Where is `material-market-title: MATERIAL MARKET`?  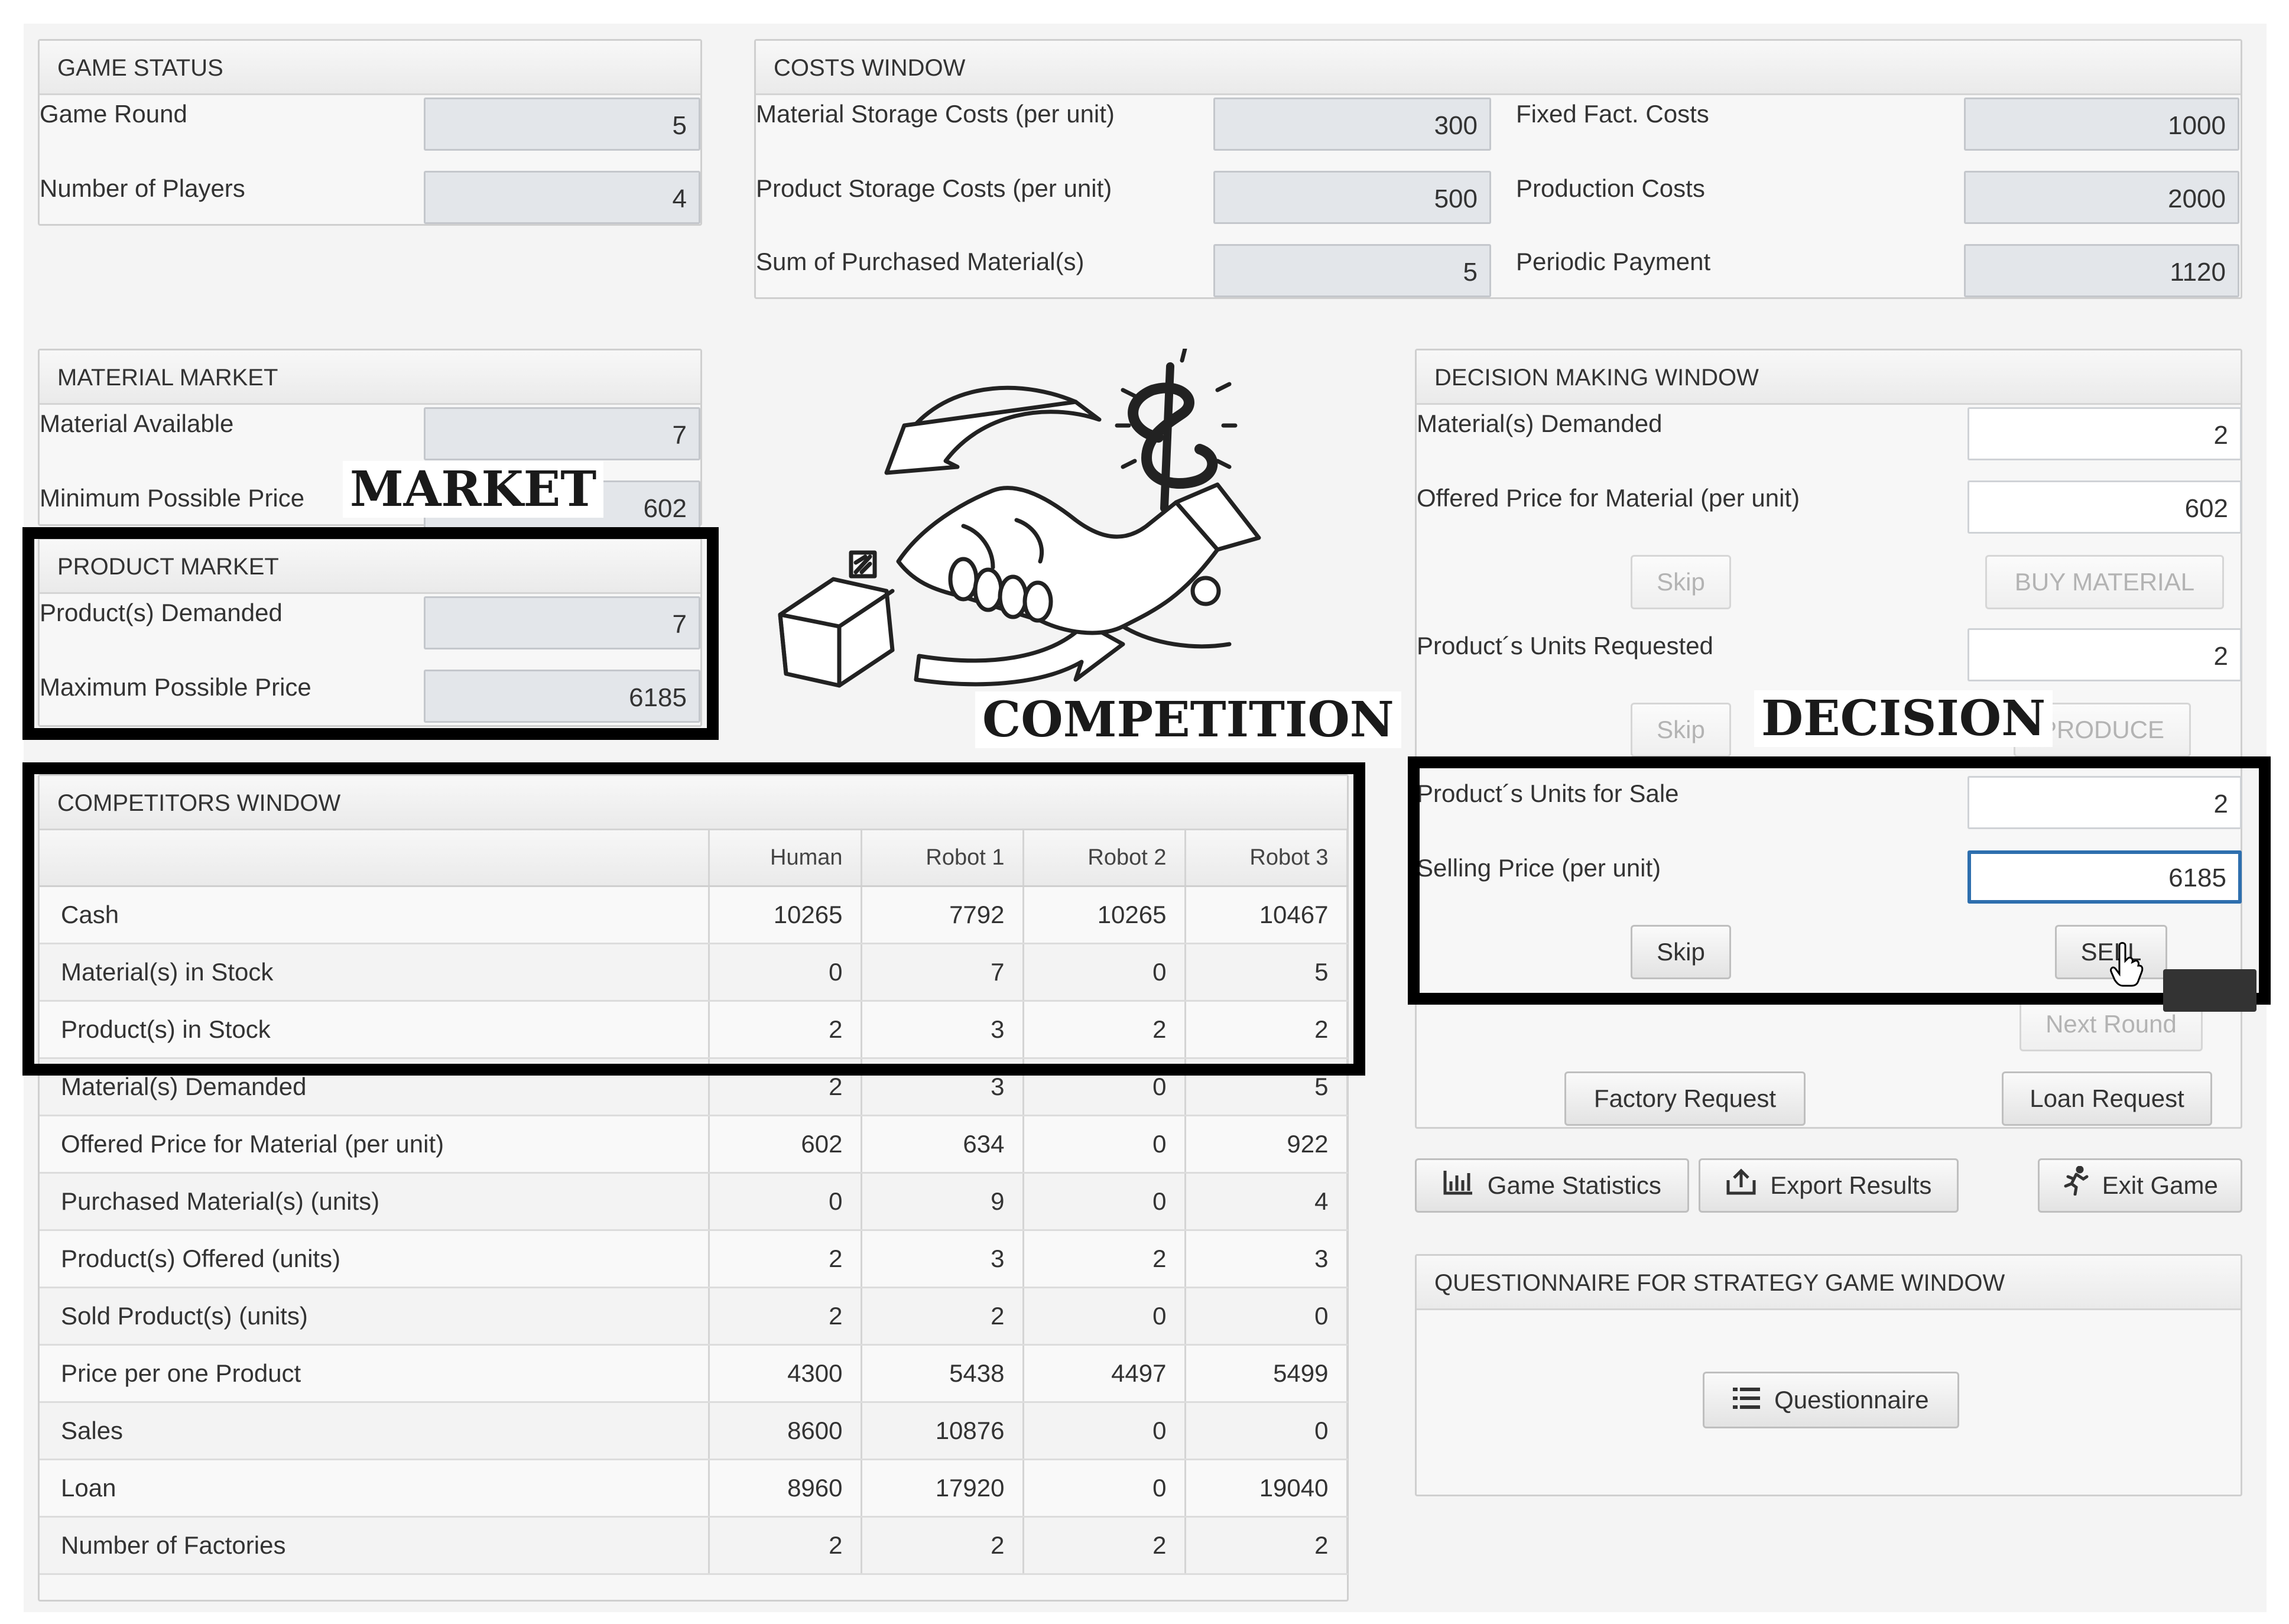
material-market-title: MATERIAL MARKET is located at coordinates (370, 377).